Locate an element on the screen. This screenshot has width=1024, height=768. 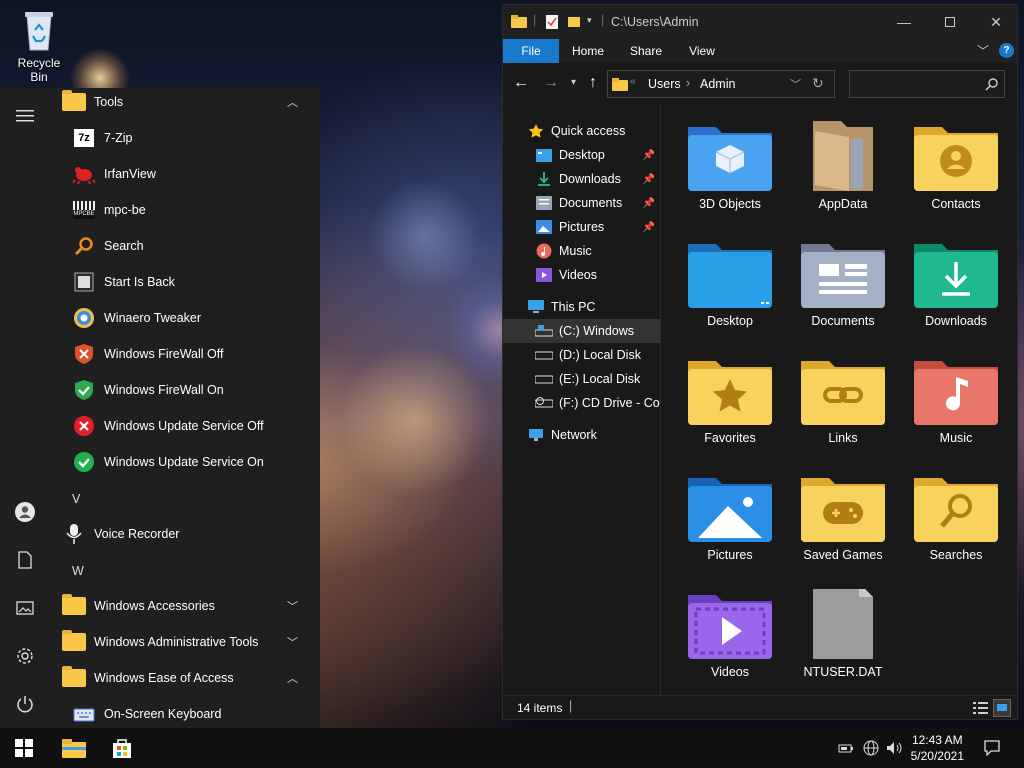
group-windows-admin-tools: Windows Administrative Tools ﹀ is located at coordinates (181, 642).